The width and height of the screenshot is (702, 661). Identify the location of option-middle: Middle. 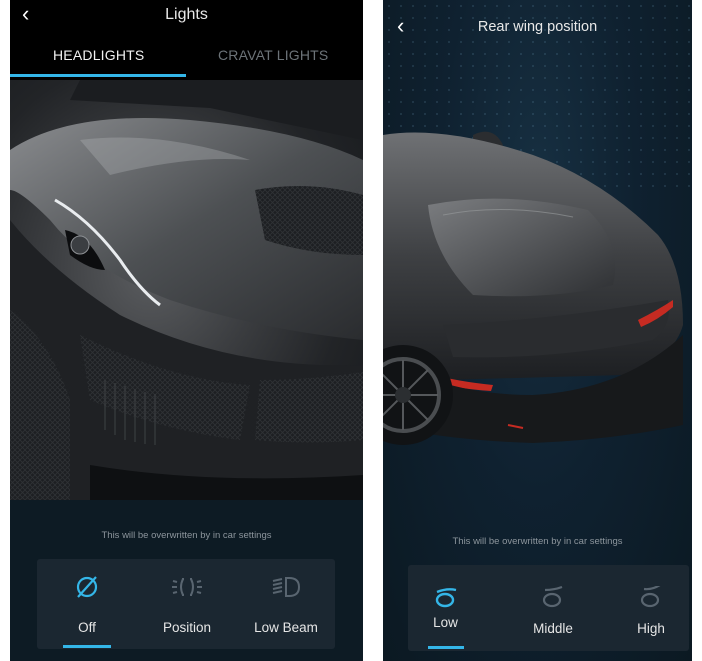
(553, 608).